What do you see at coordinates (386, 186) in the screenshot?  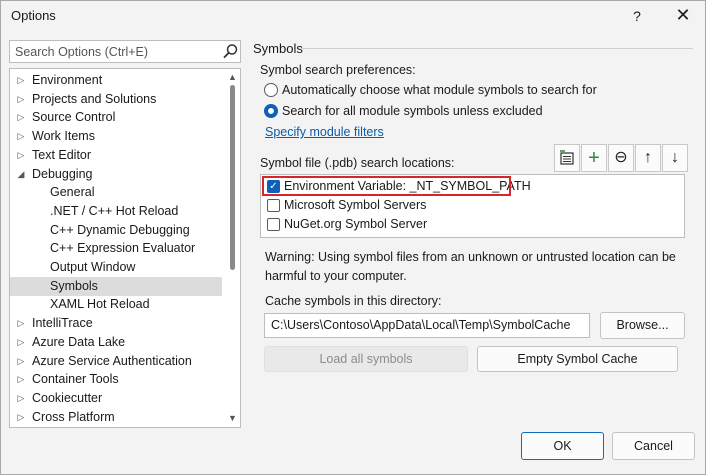 I see `highlight-annotation` at bounding box center [386, 186].